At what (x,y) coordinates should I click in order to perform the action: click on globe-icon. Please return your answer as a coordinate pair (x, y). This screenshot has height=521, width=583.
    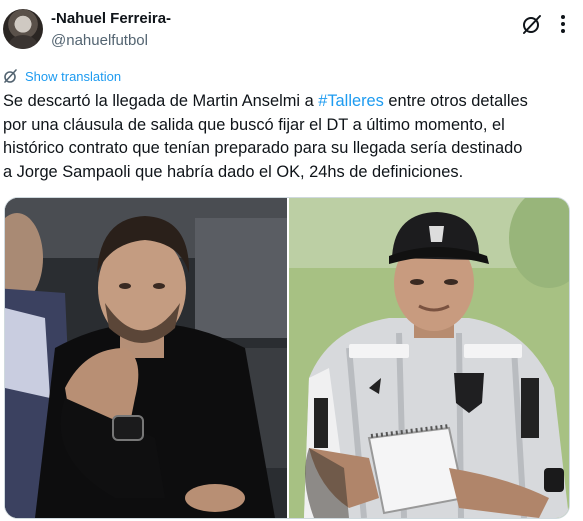
    Looking at the image, I should click on (10, 76).